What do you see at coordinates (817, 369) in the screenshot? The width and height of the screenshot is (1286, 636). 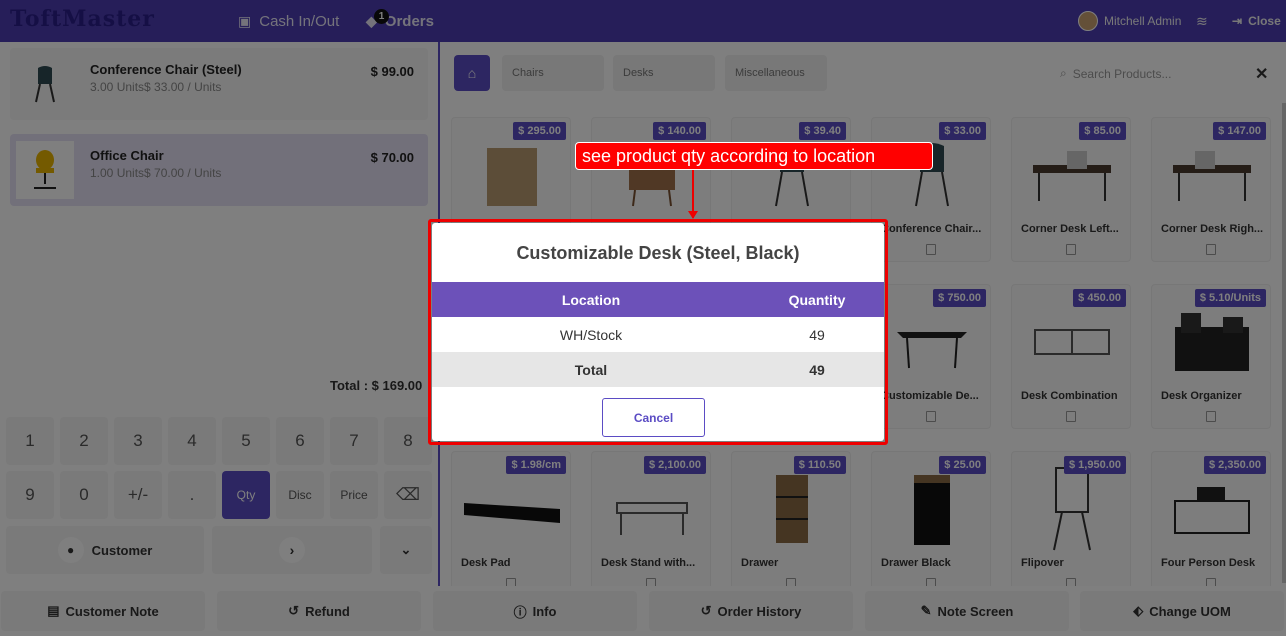 I see `total-value: 49` at bounding box center [817, 369].